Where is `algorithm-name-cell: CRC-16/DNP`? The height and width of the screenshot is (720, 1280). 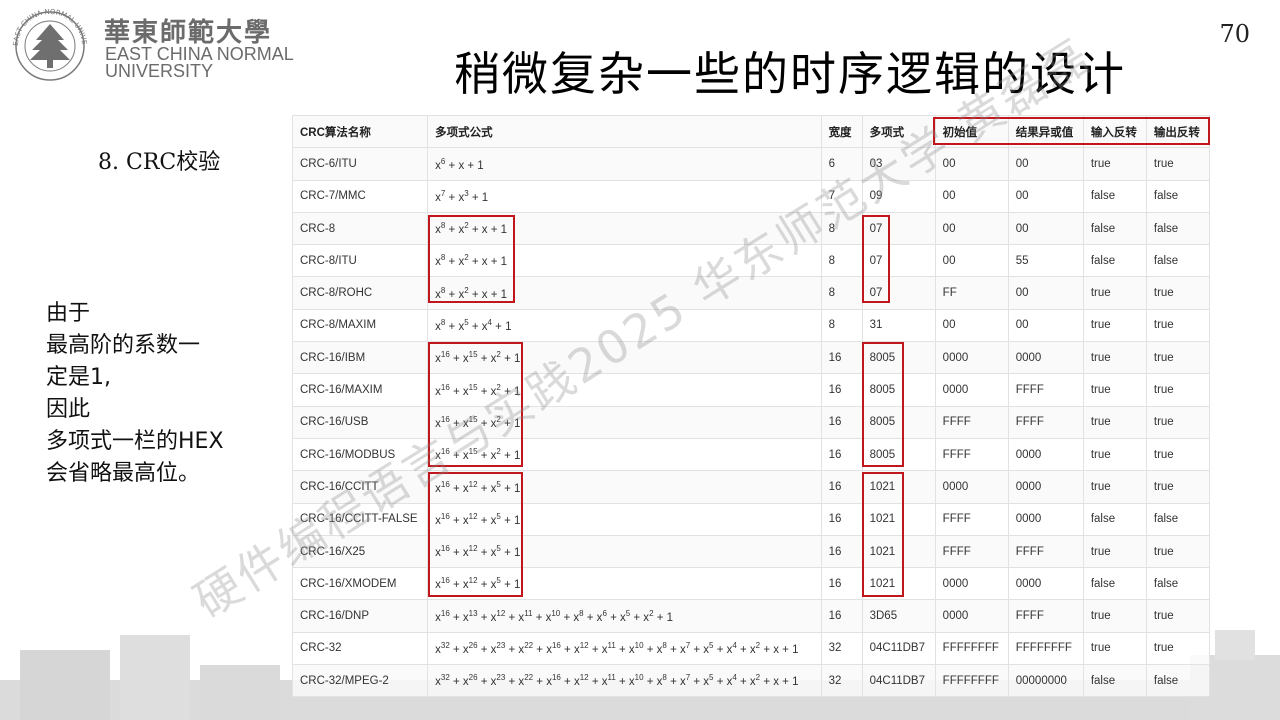
algorithm-name-cell: CRC-16/DNP is located at coordinates (360, 616).